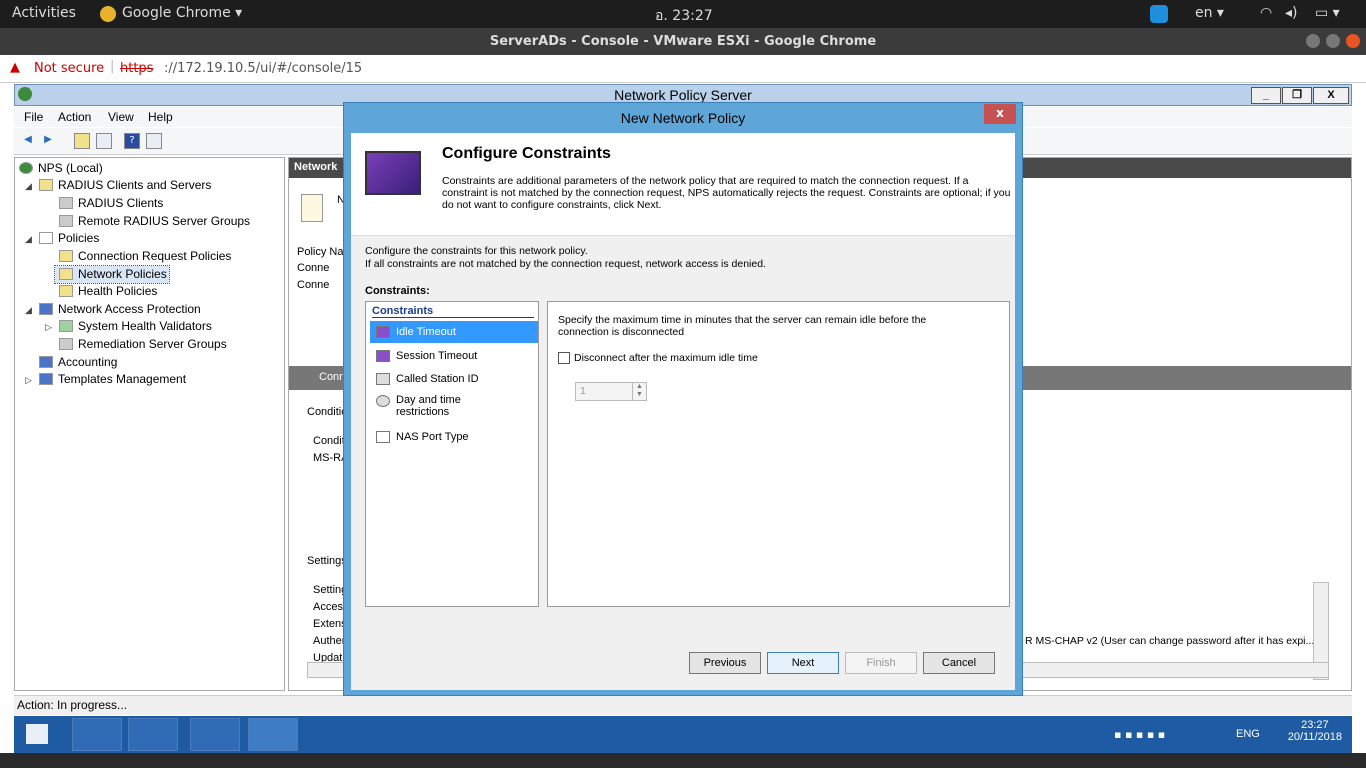 This screenshot has width=1366, height=768. What do you see at coordinates (273, 734) in the screenshot?
I see `nps-taskbar-icon` at bounding box center [273, 734].